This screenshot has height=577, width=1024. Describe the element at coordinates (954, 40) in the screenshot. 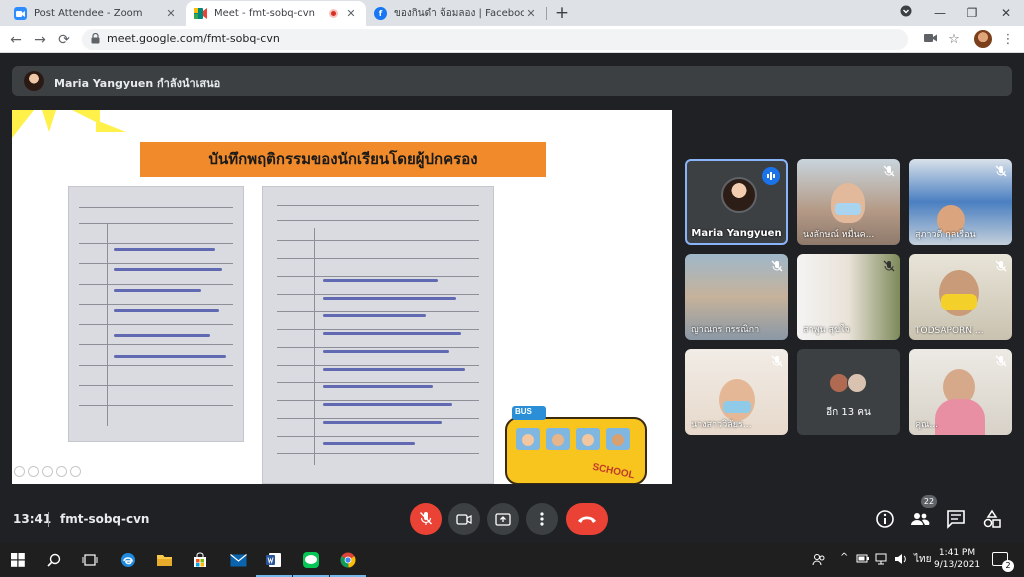

I see `bookmark-star-icon: ☆` at that location.